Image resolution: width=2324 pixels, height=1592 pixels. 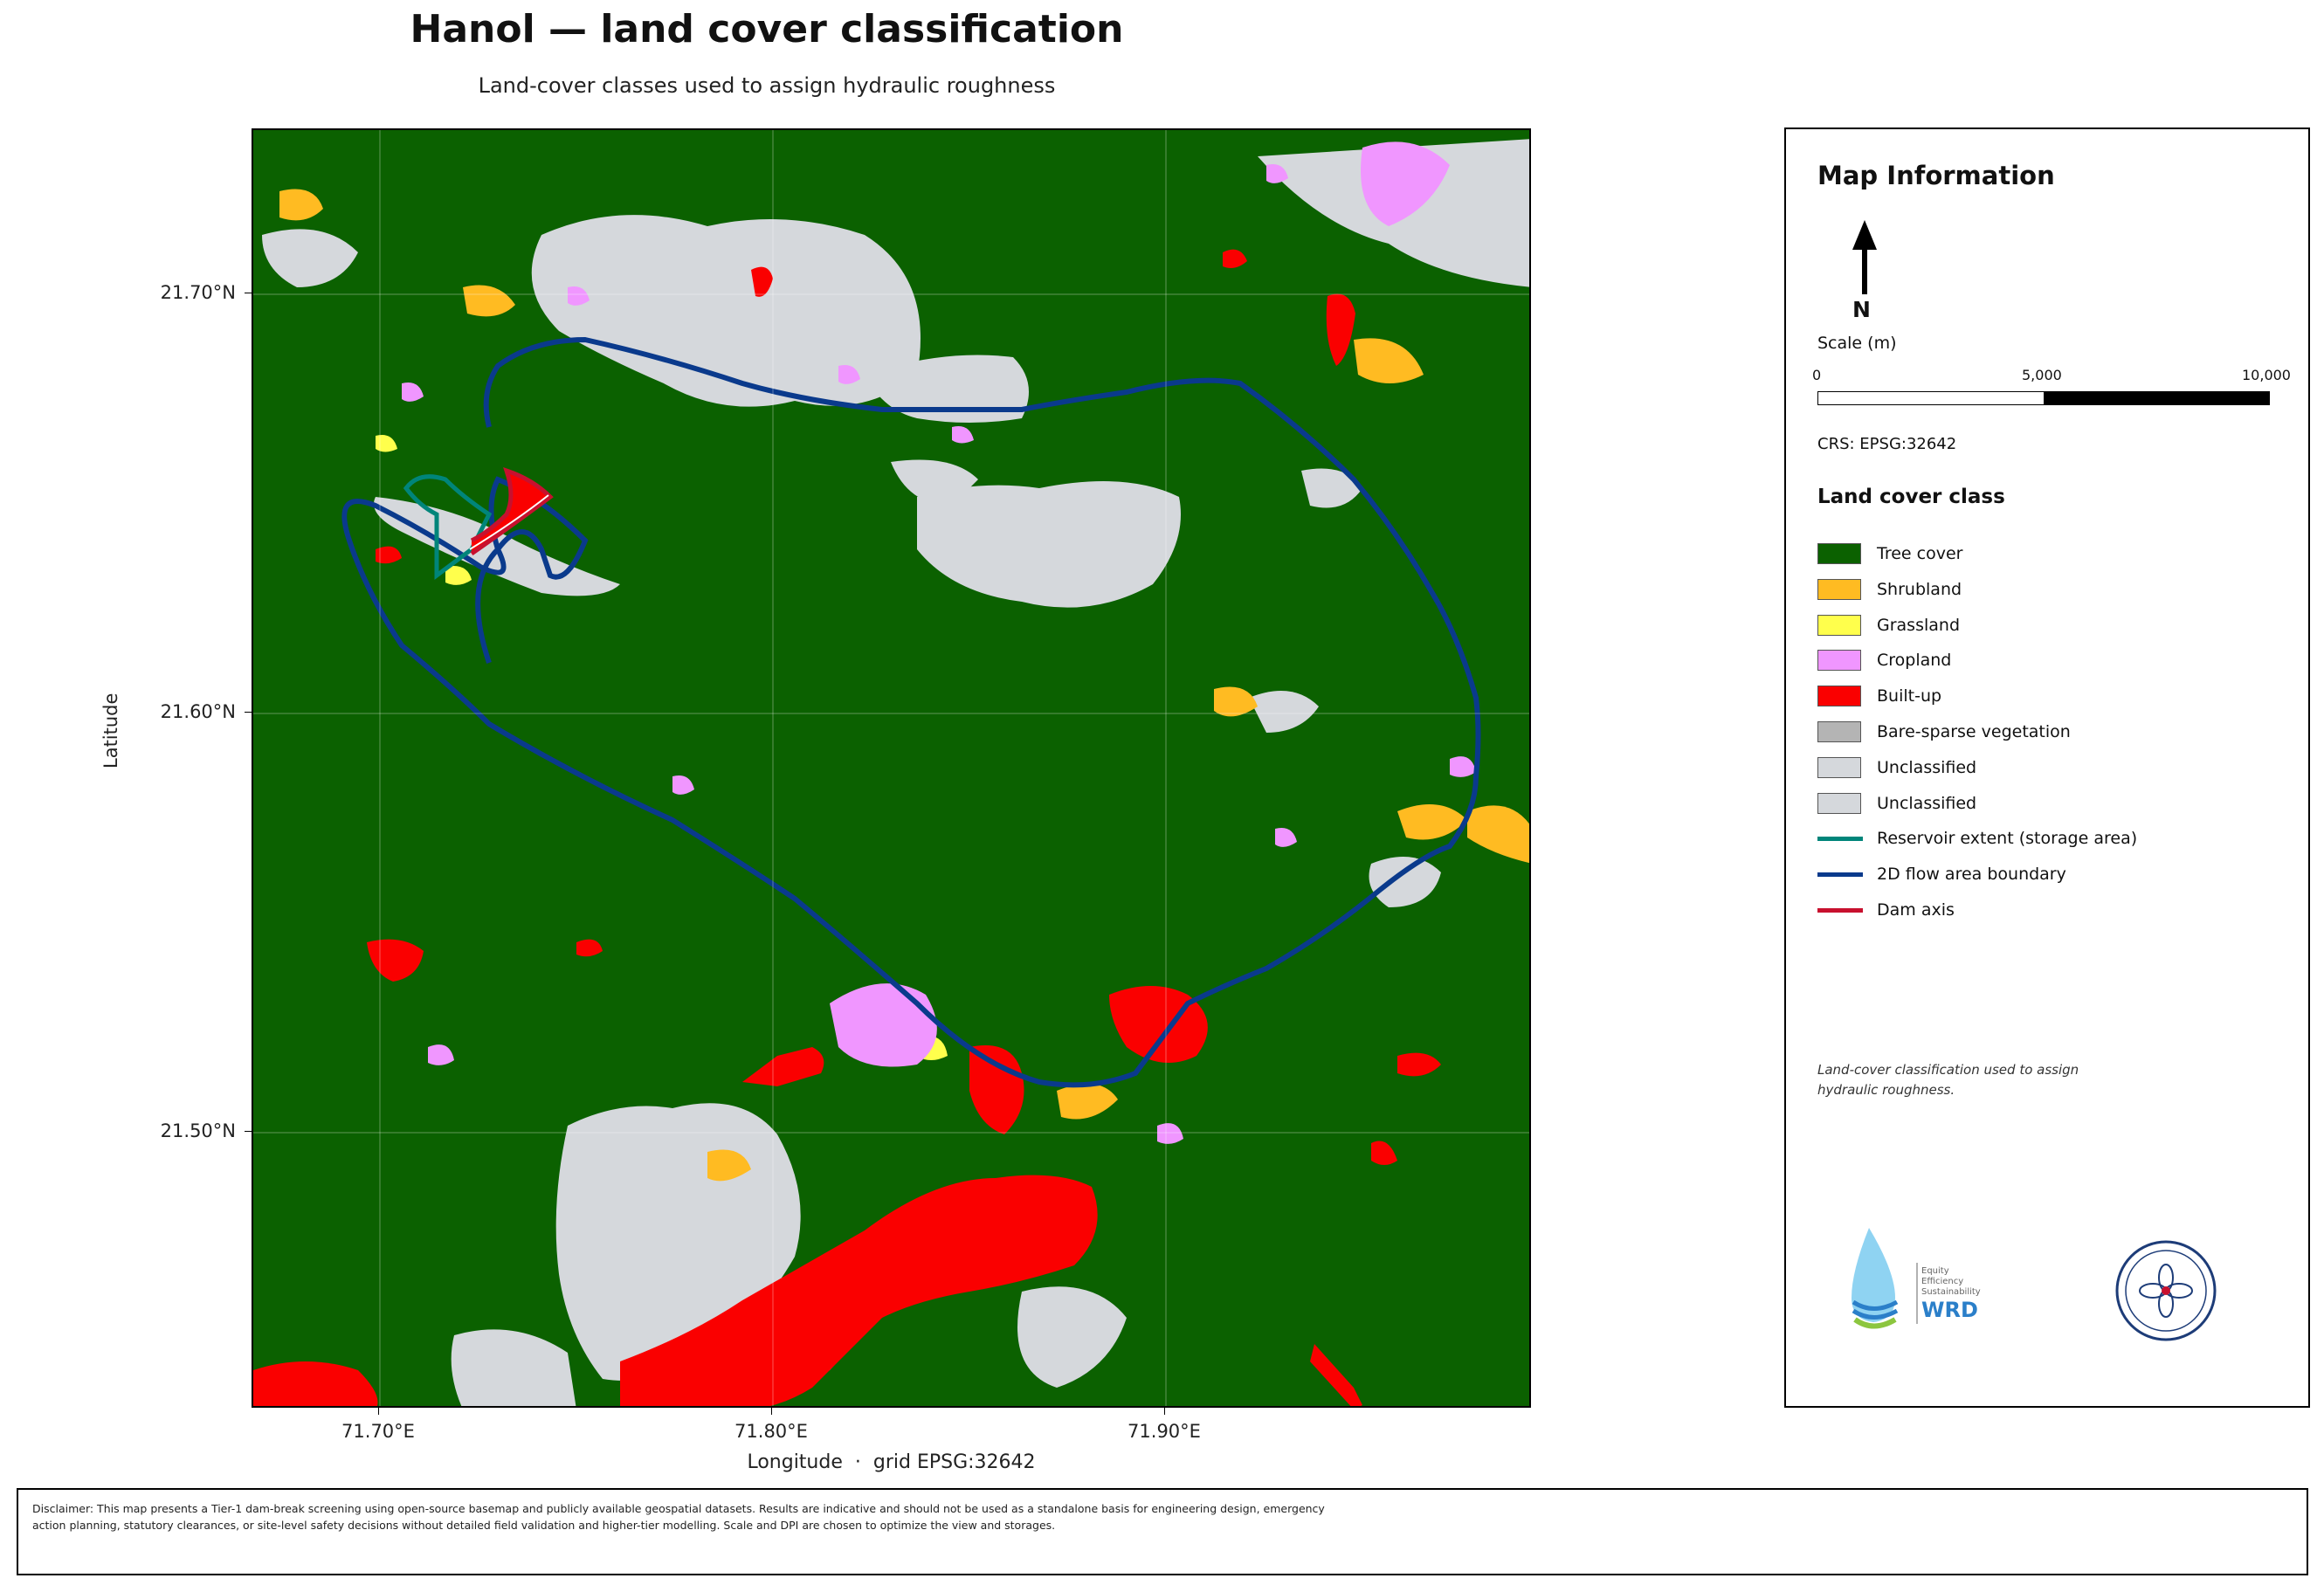 I want to click on map-title: Hanol — land cover classification, so click(x=767, y=30).